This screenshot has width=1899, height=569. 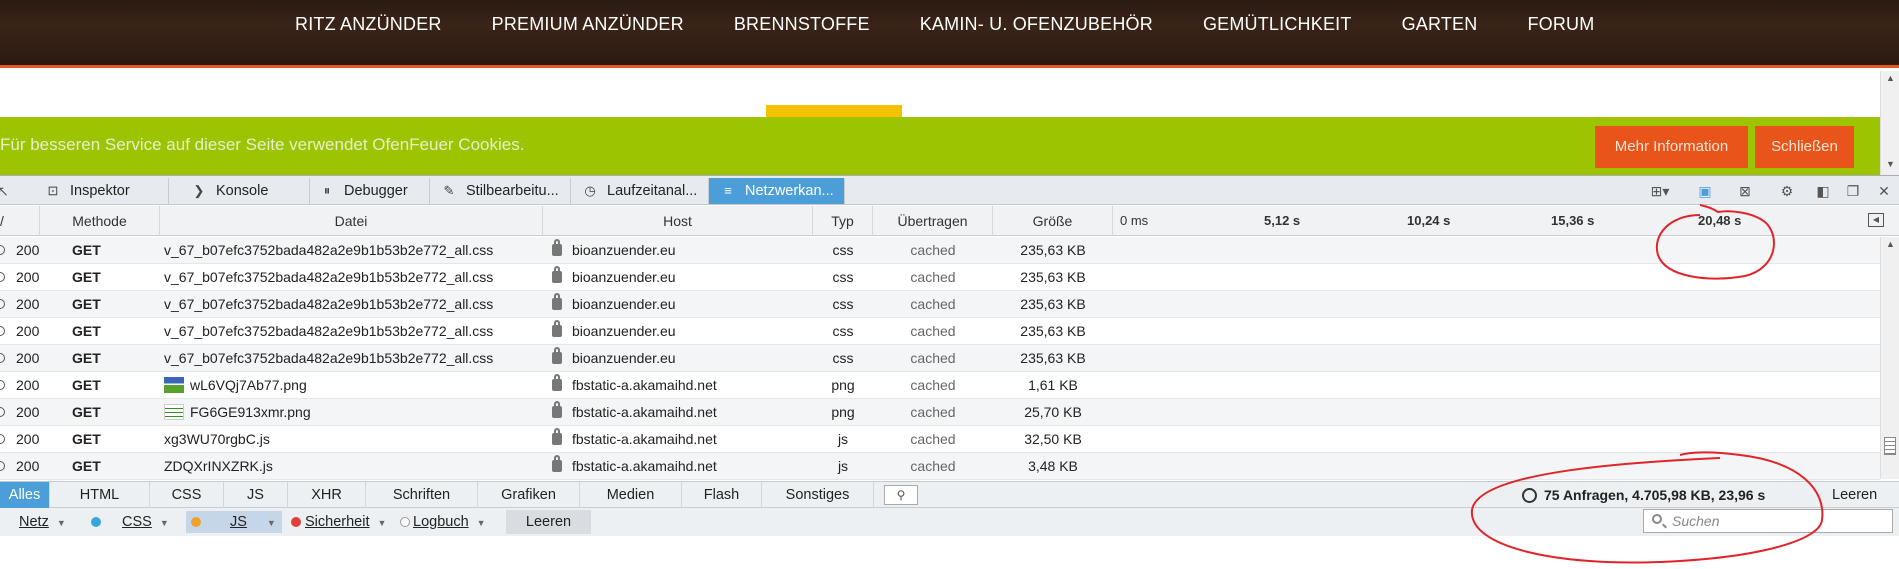 I want to click on console-filter-net: Netz ▼, so click(x=42, y=522).